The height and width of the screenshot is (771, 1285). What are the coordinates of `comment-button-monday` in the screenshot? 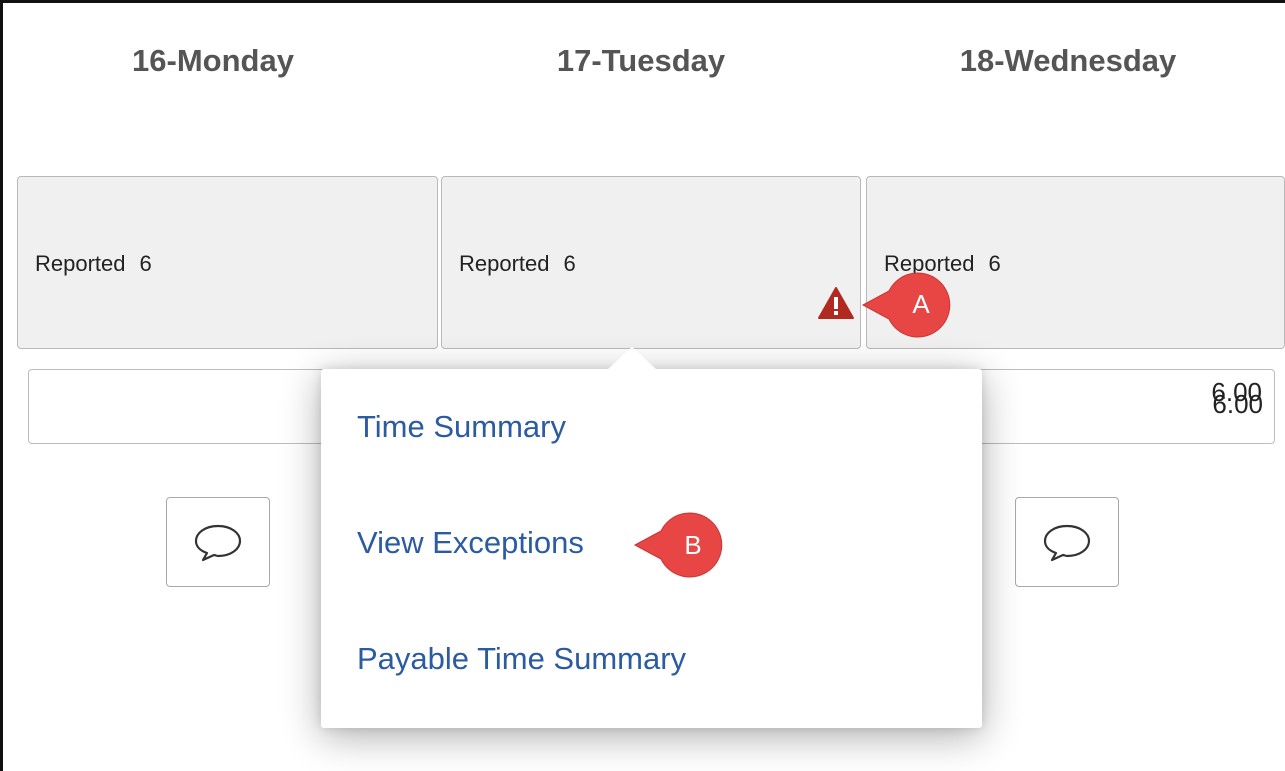 It's located at (218, 542).